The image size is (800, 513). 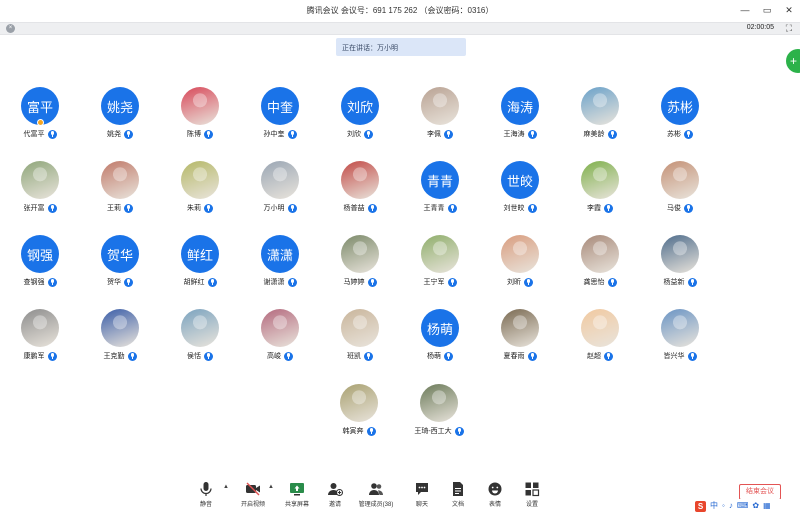 What do you see at coordinates (10, 28) in the screenshot?
I see `close-icon: ×` at bounding box center [10, 28].